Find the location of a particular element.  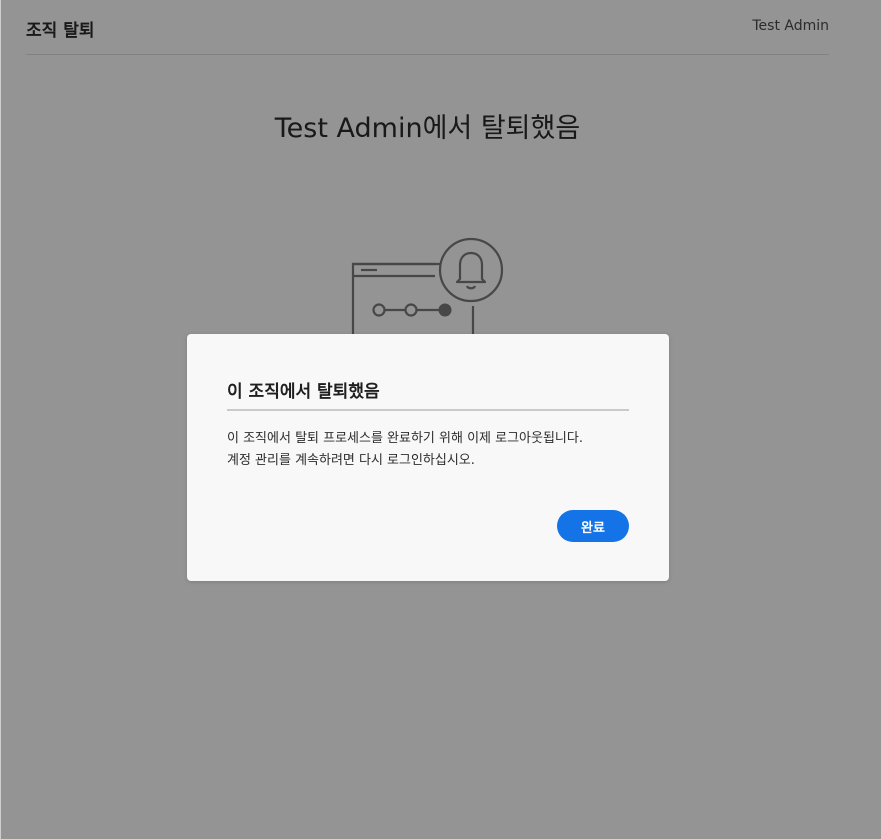

done-button: 완료 is located at coordinates (593, 526).